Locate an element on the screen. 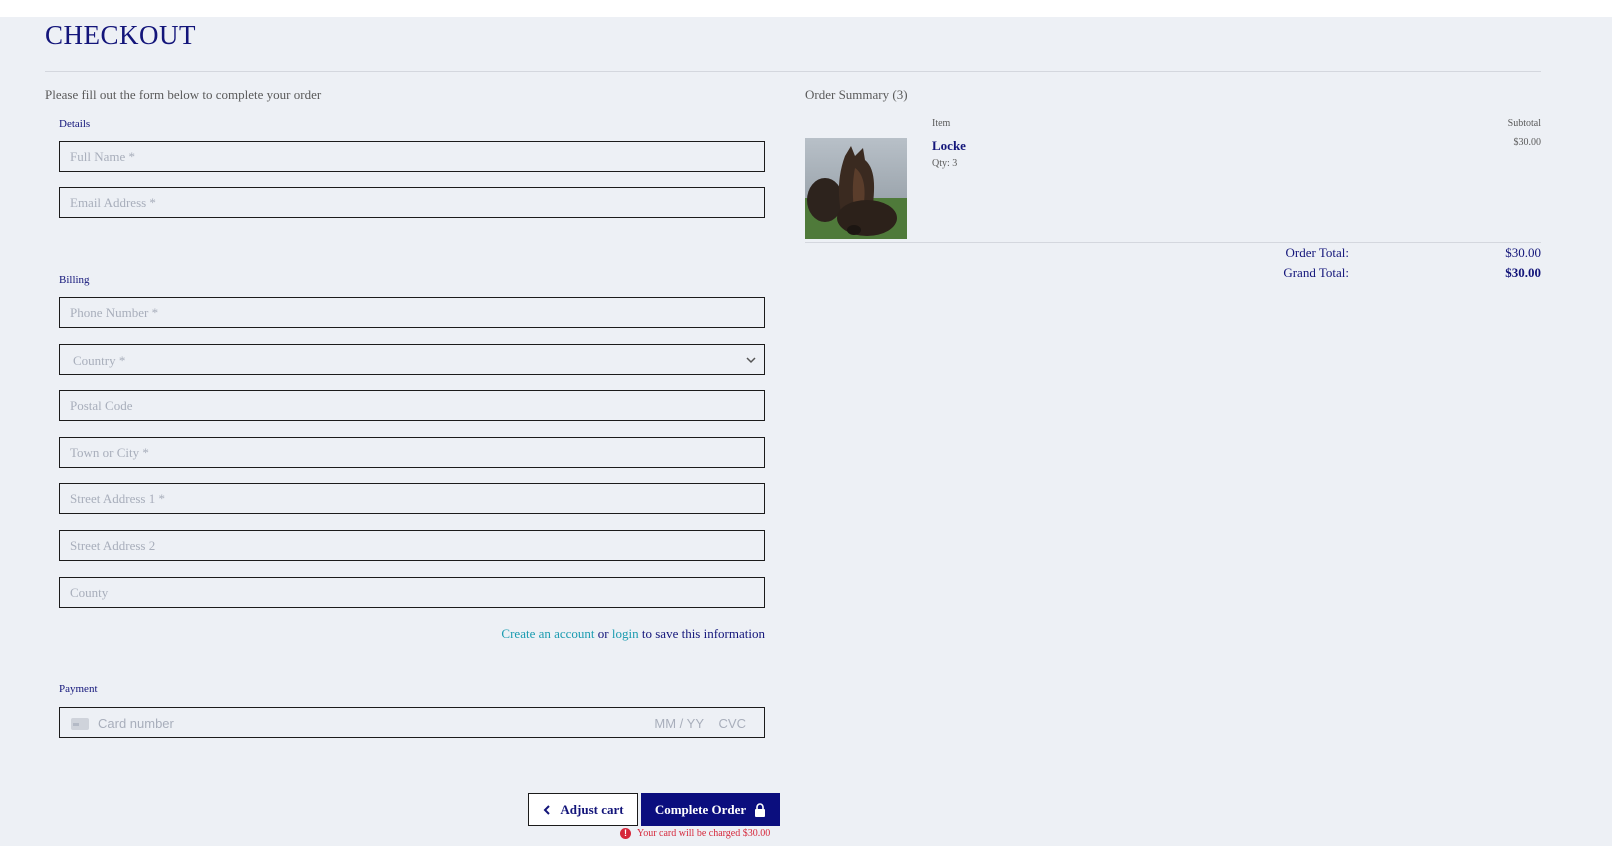  complete-order-button: Complete Order is located at coordinates (710, 809).